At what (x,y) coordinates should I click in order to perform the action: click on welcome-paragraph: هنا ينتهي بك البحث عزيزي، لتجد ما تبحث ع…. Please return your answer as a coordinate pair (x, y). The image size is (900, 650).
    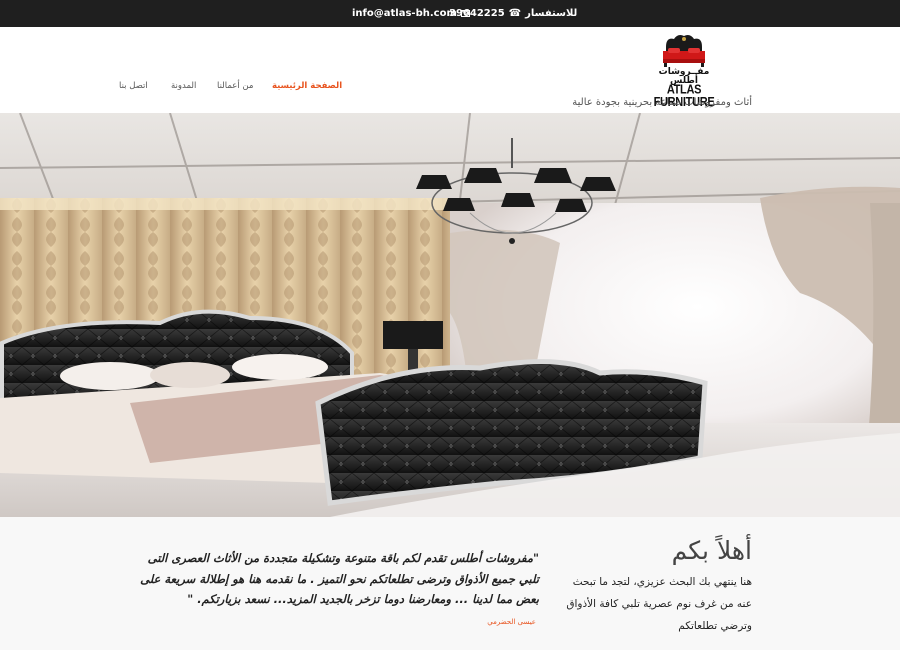
    Looking at the image, I should click on (659, 604).